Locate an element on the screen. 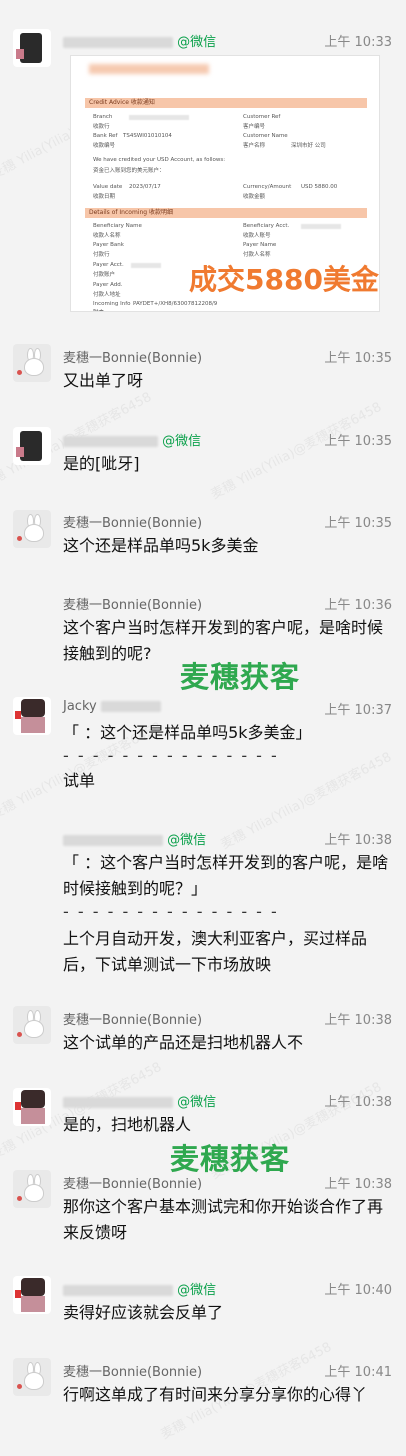 This screenshot has height=1456, width=406. doc-label: 收款金额 is located at coordinates (254, 197).